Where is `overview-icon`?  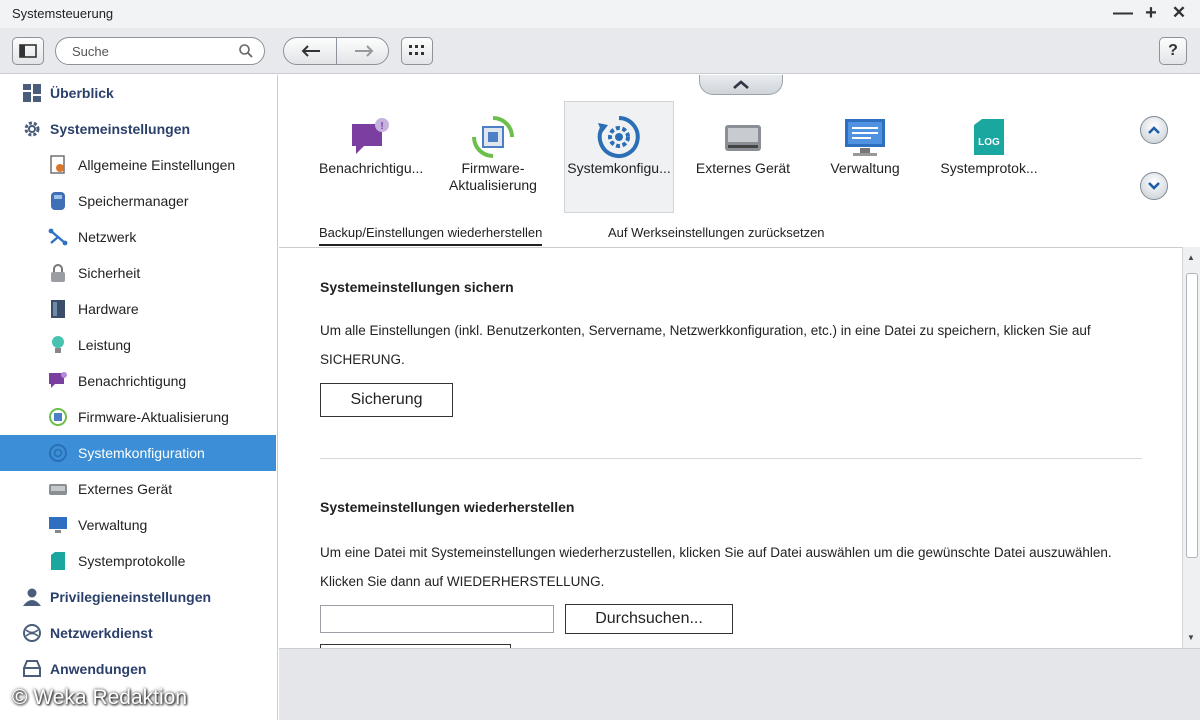 overview-icon is located at coordinates (32, 93).